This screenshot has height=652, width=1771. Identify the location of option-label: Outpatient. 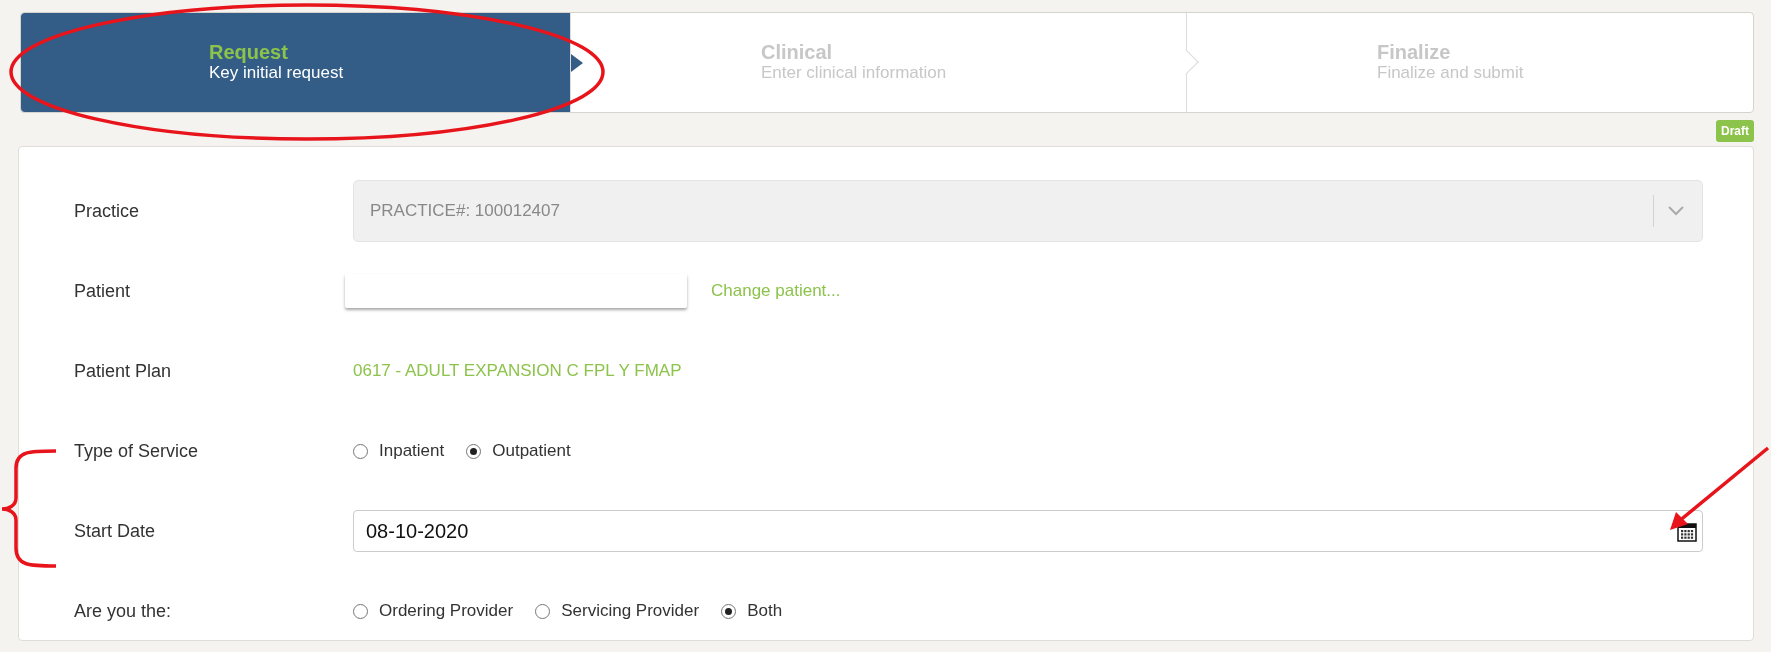
(531, 451).